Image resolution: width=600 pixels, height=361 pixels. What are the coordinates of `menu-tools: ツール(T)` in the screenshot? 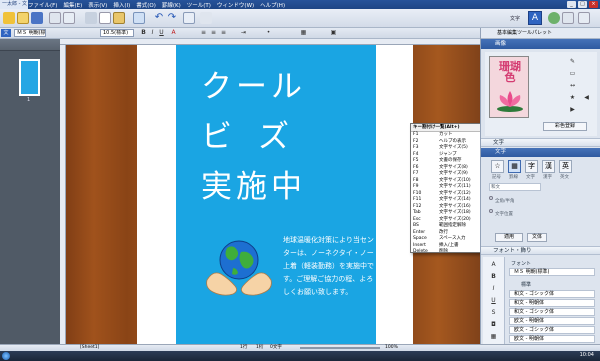 It's located at (199, 5).